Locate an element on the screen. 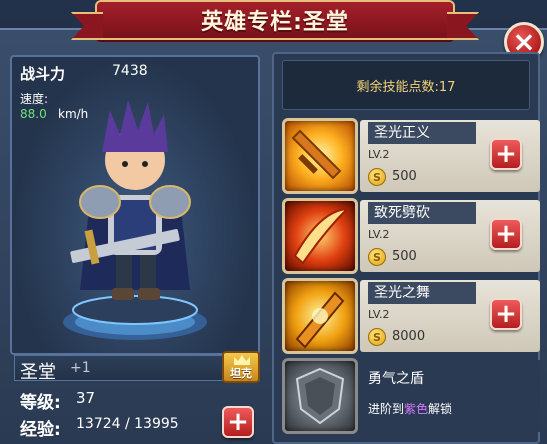 The image size is (547, 444). hero-portrait is located at coordinates (135, 220).